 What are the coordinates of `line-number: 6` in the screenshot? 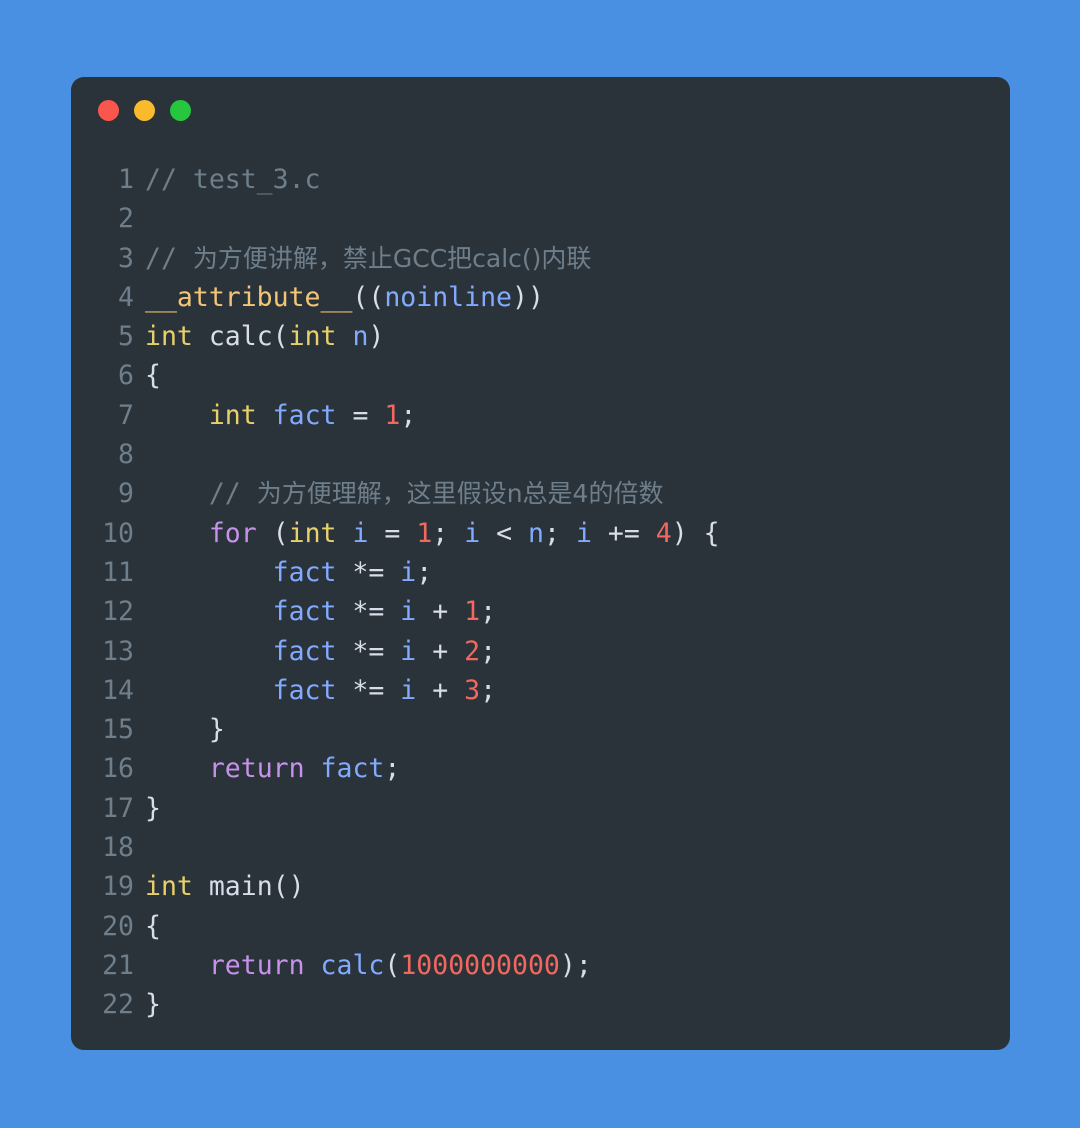 It's located at (126, 376).